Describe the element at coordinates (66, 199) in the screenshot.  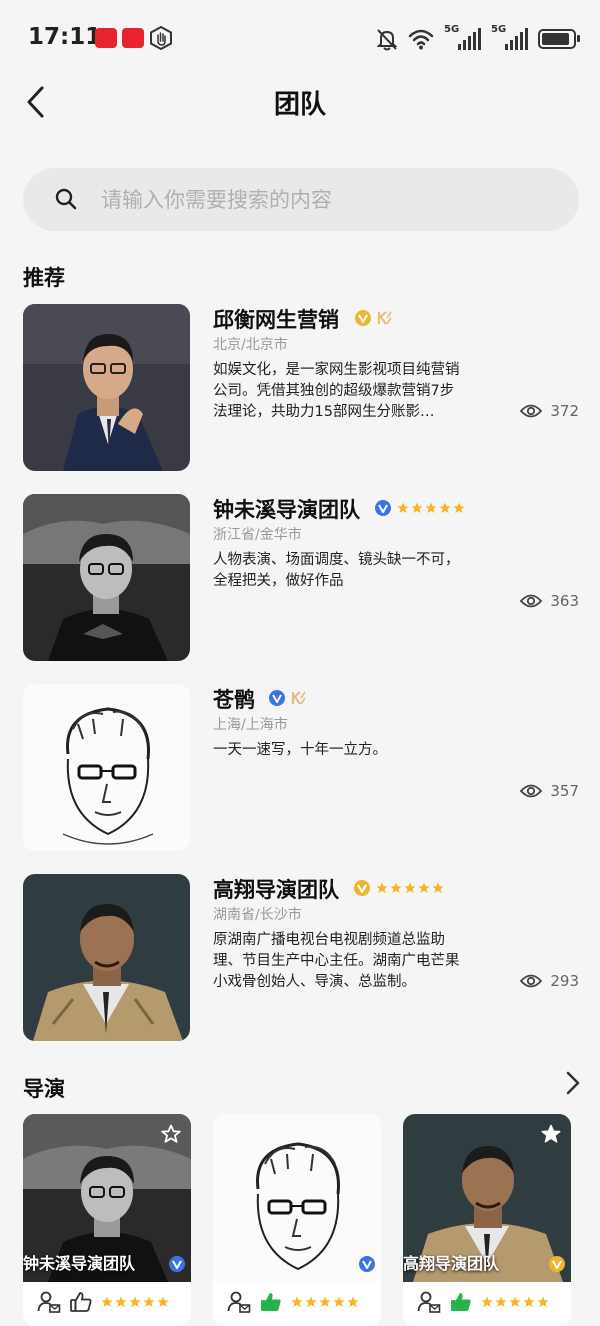
I see `search-icon` at that location.